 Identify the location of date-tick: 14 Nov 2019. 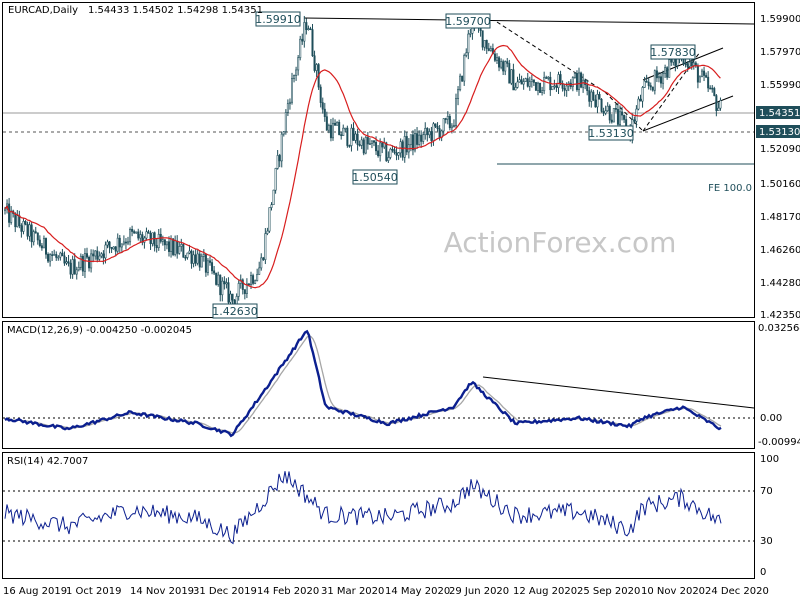
(162, 591).